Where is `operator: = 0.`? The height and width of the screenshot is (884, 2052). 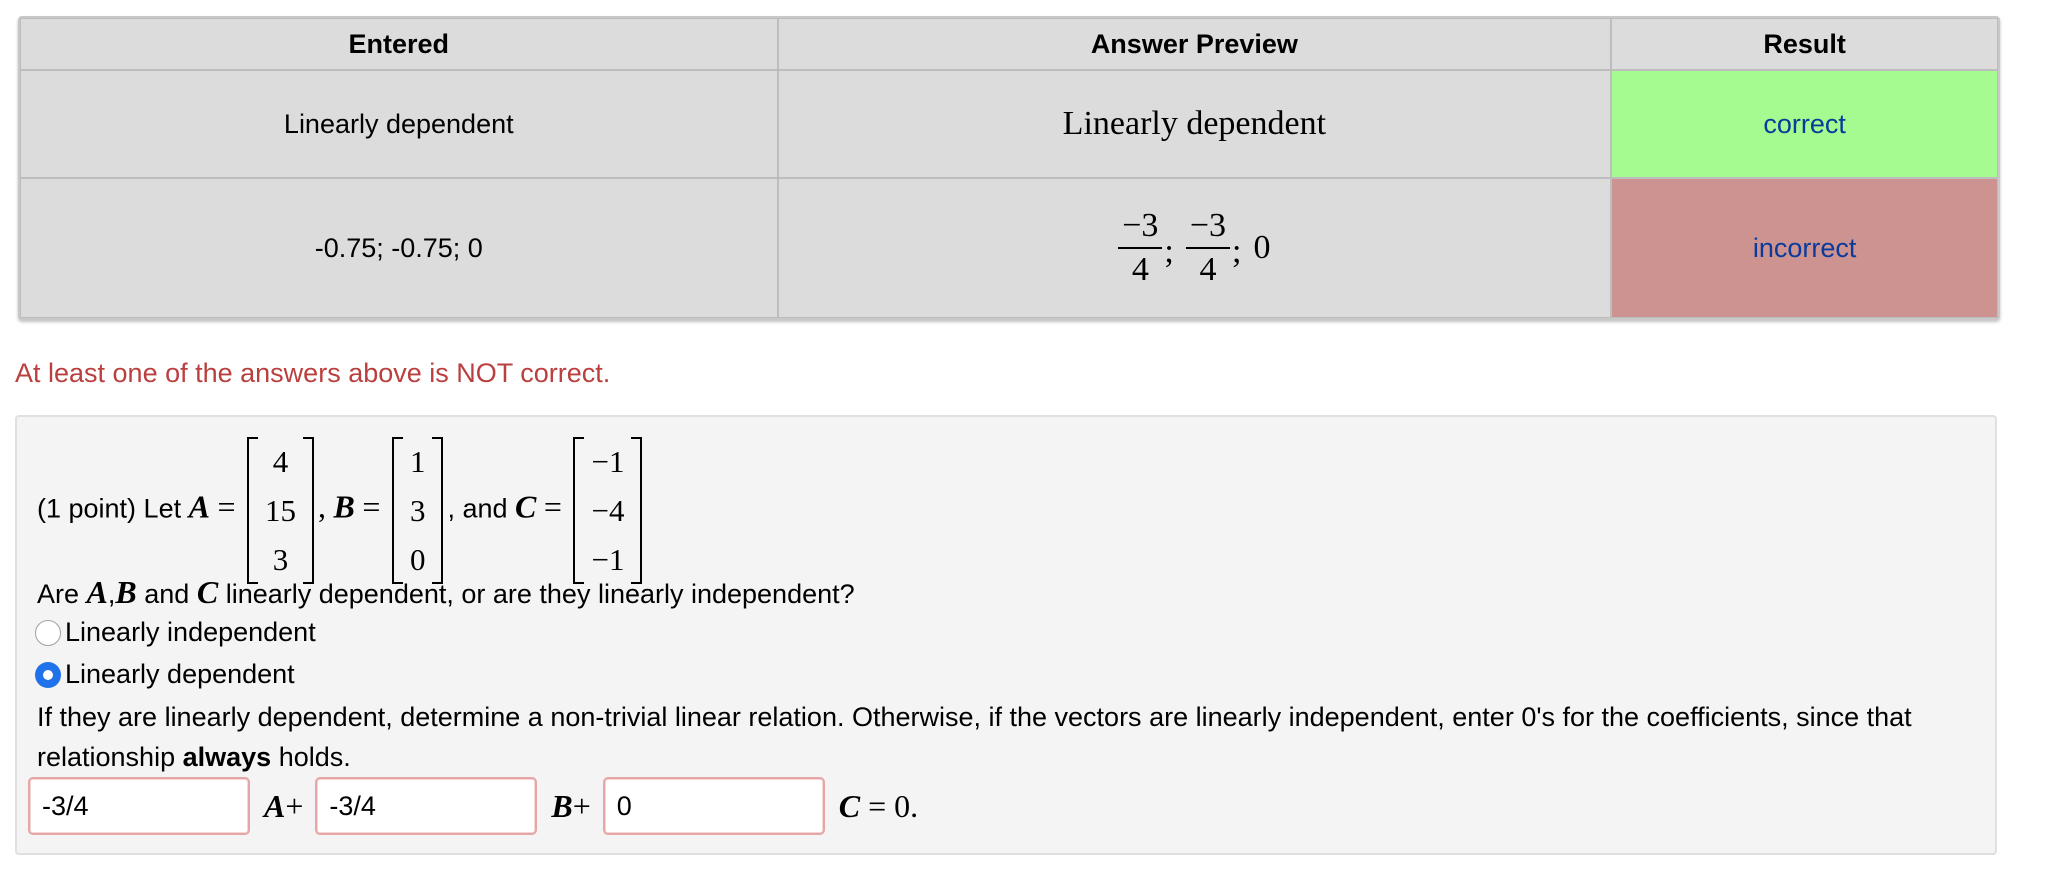 operator: = 0. is located at coordinates (893, 805).